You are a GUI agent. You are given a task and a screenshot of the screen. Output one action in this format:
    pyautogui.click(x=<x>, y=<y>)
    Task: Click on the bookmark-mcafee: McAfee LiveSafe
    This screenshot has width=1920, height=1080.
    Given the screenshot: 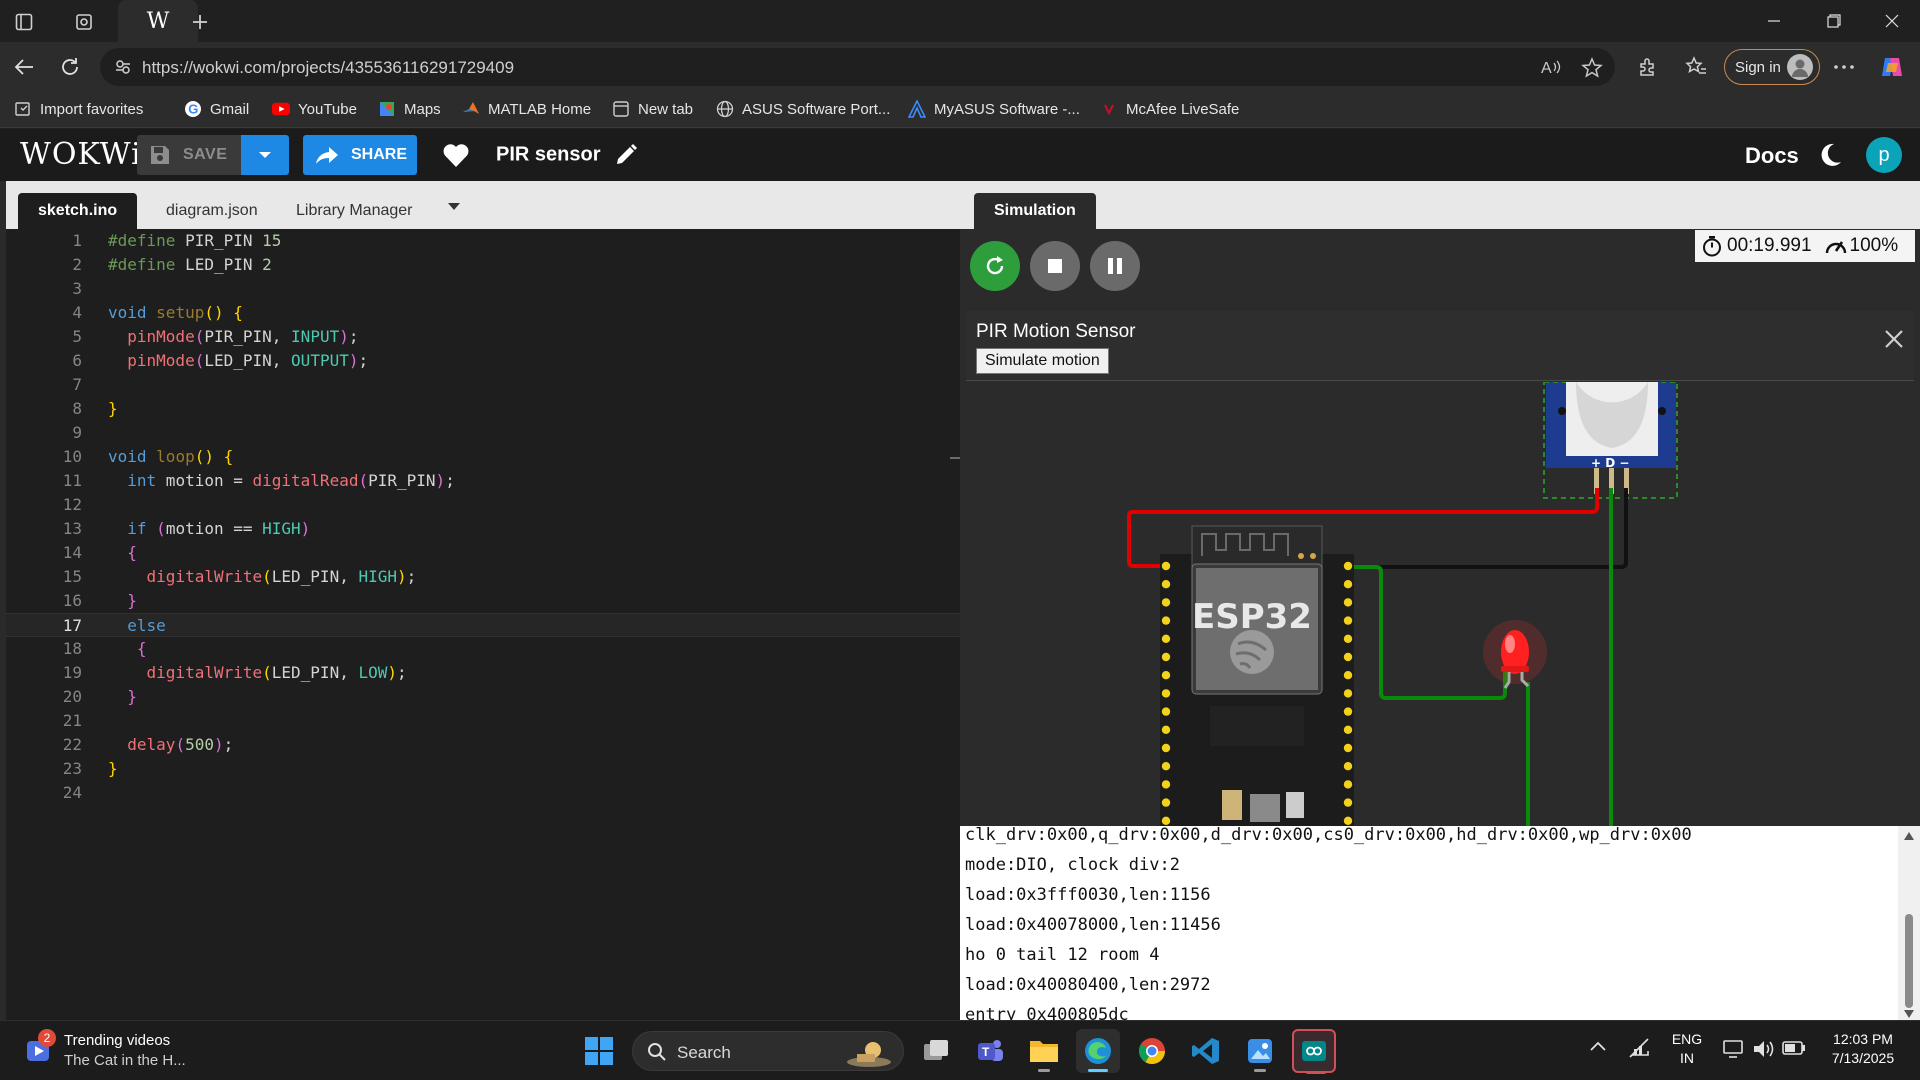 What is the action you would take?
    pyautogui.click(x=1169, y=109)
    